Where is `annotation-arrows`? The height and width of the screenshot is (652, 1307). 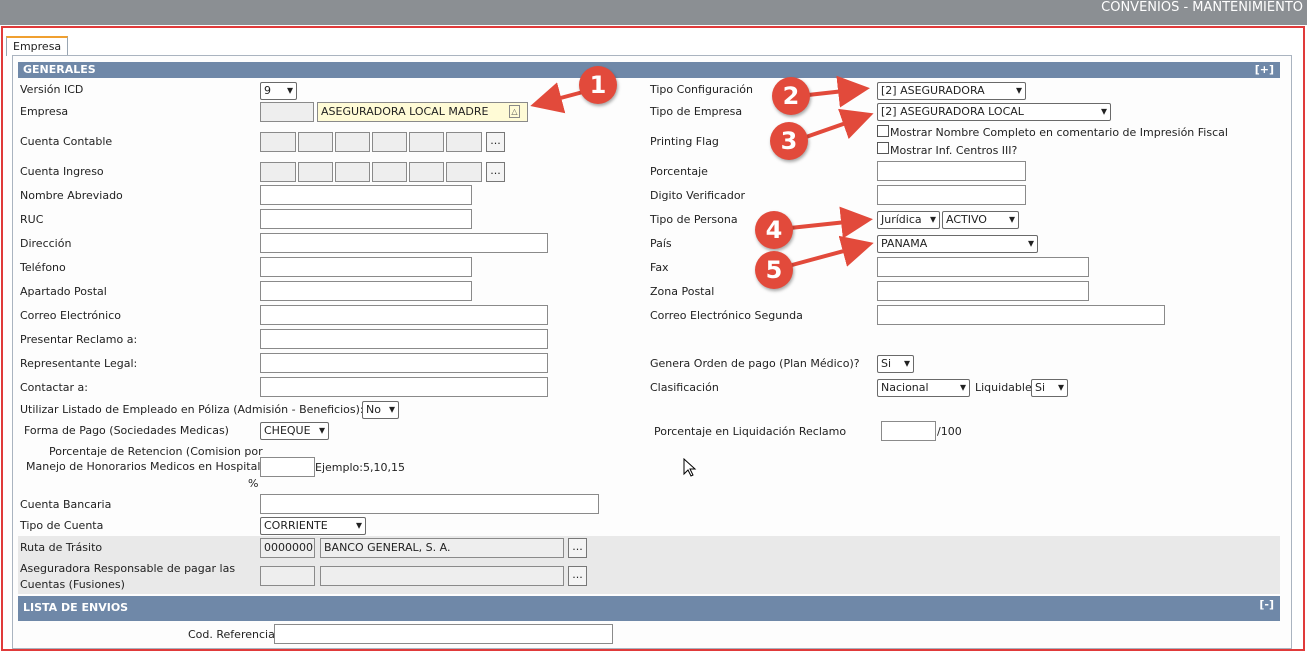 annotation-arrows is located at coordinates (702, 171).